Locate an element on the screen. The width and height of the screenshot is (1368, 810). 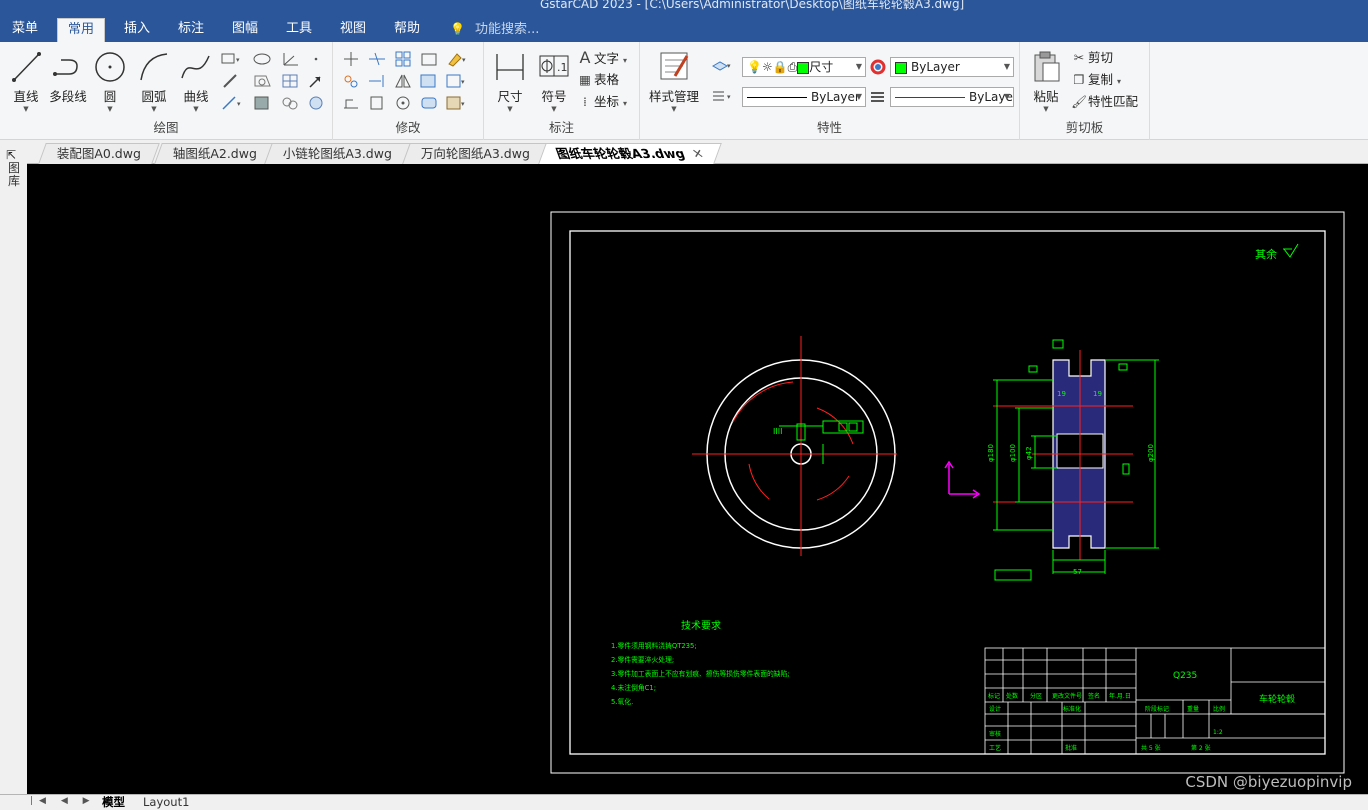
extend-button is located at coordinates (378, 82).